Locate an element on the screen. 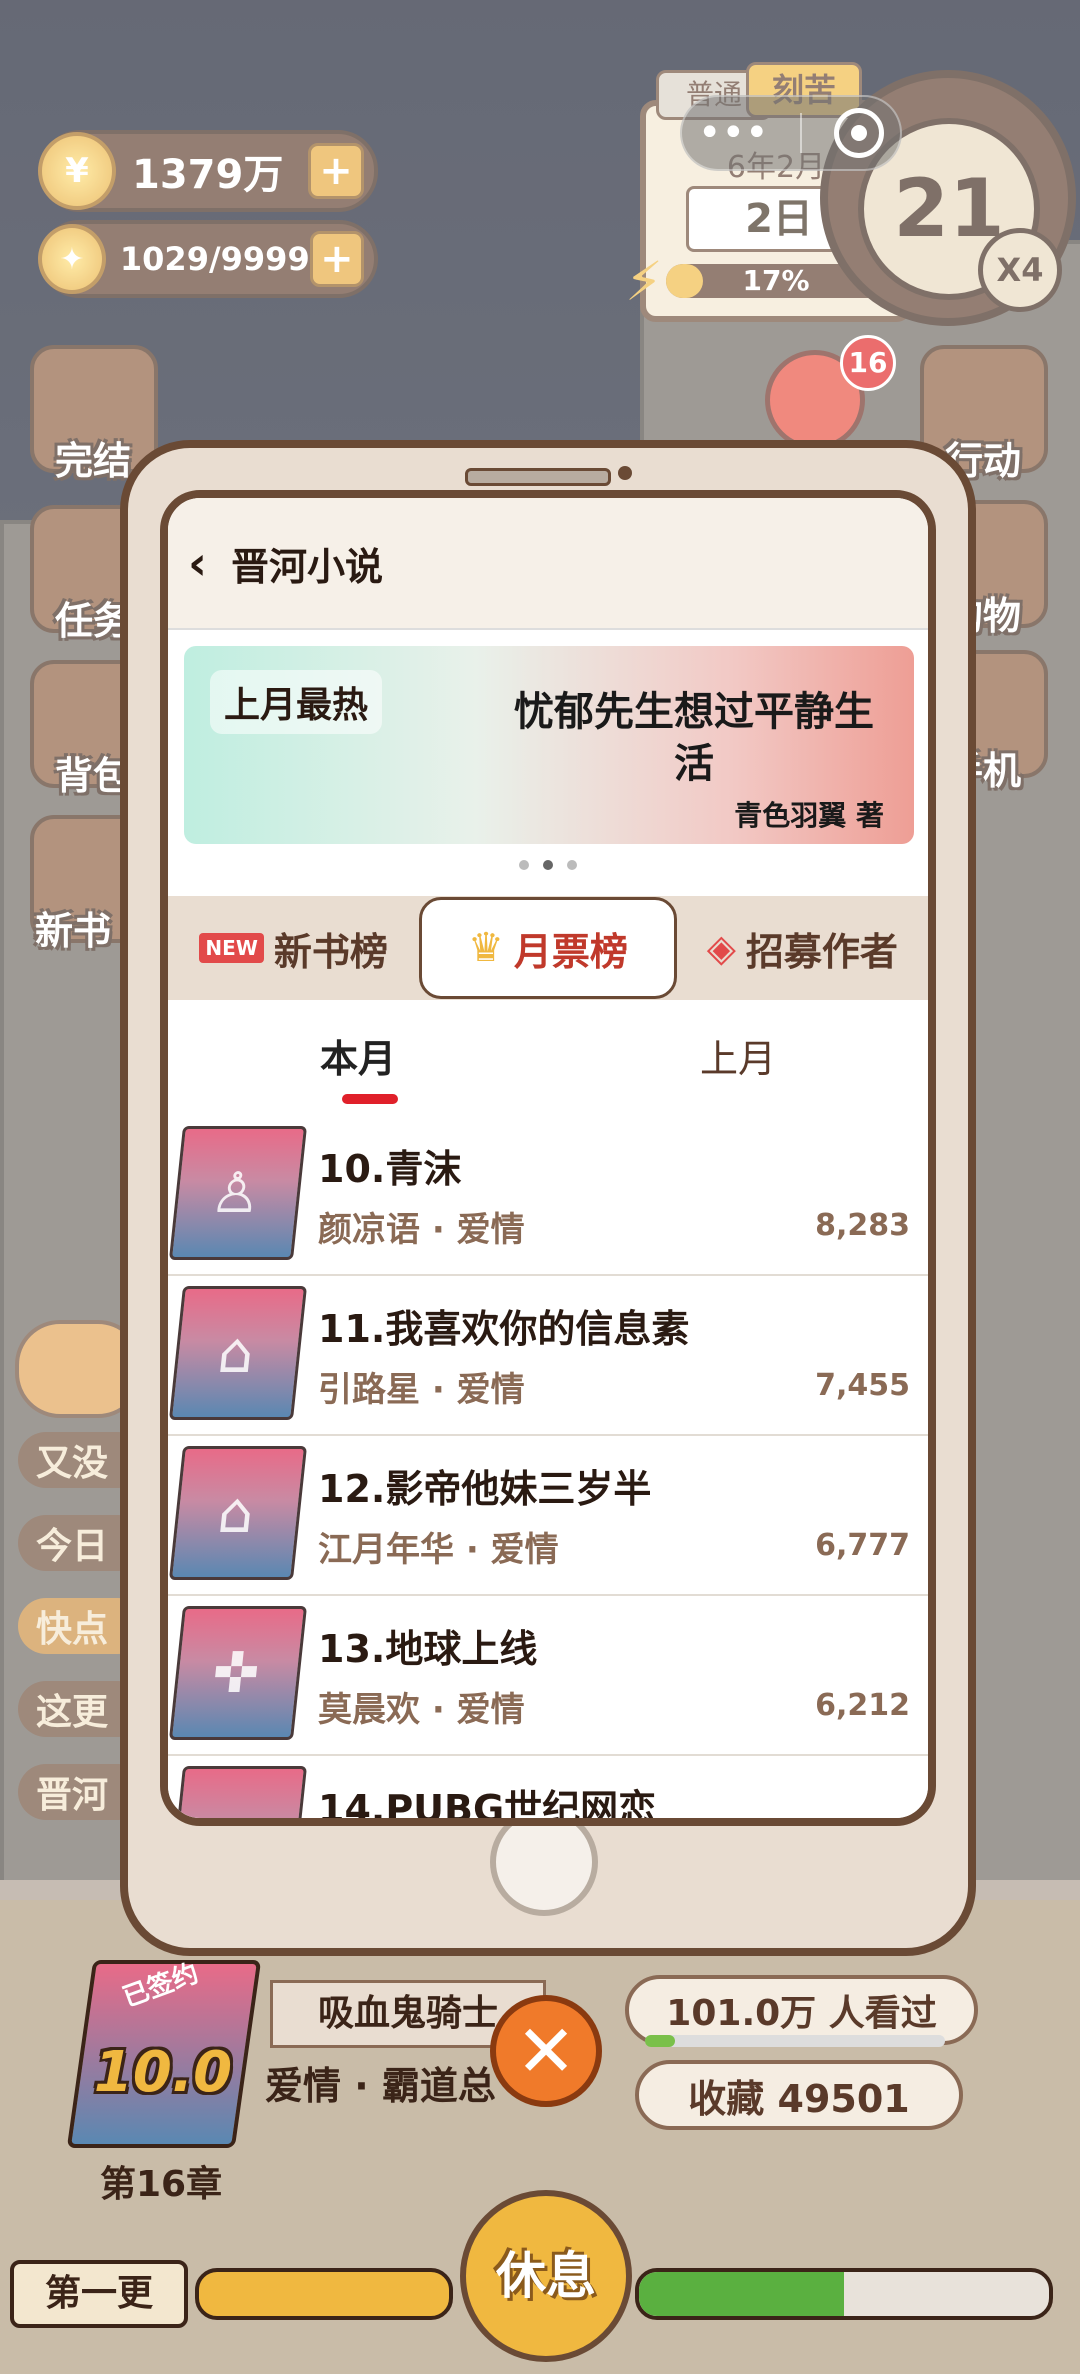 The image size is (1080, 2374). rest-button: 休息 is located at coordinates (546, 2276).